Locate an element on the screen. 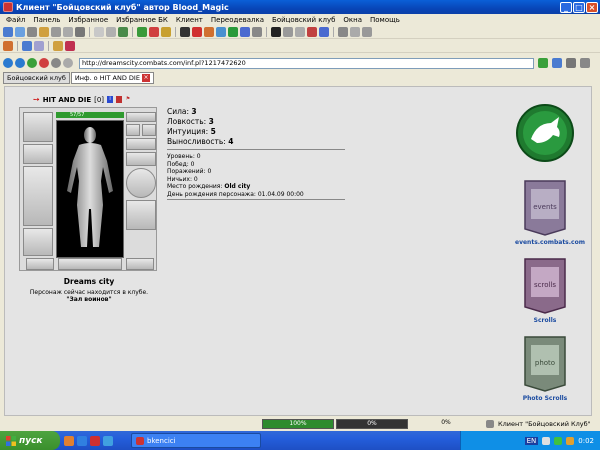 This screenshot has height=450, width=600. boots-slot is located at coordinates (141, 215).